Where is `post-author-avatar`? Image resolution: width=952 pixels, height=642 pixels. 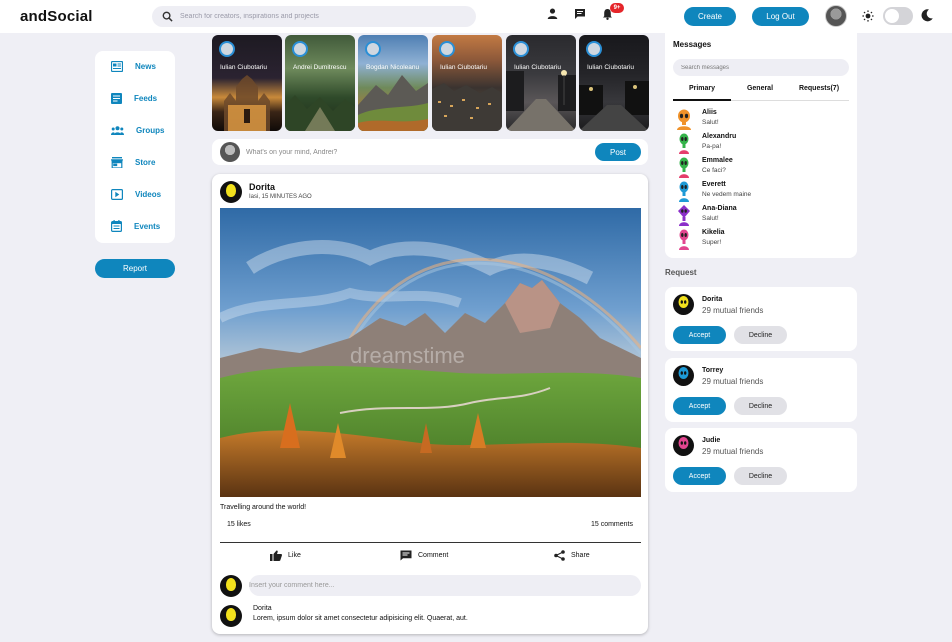 post-author-avatar is located at coordinates (231, 192).